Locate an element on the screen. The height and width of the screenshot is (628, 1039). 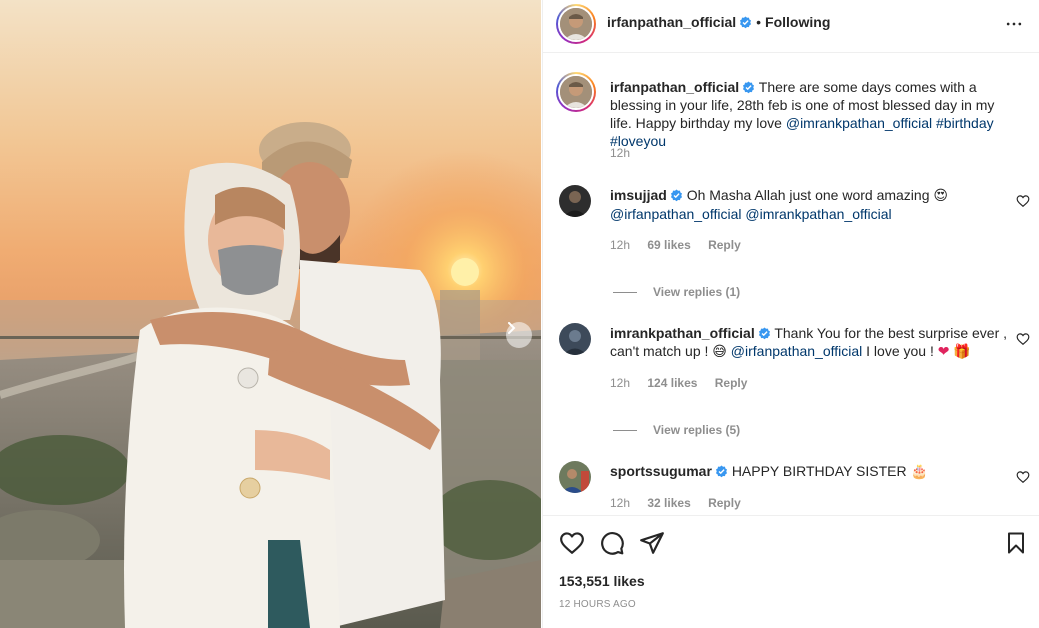
comment-text: sportssugumar HAPPY BIRTHDAY SISTER 🎂 is located at coordinates (810, 471).